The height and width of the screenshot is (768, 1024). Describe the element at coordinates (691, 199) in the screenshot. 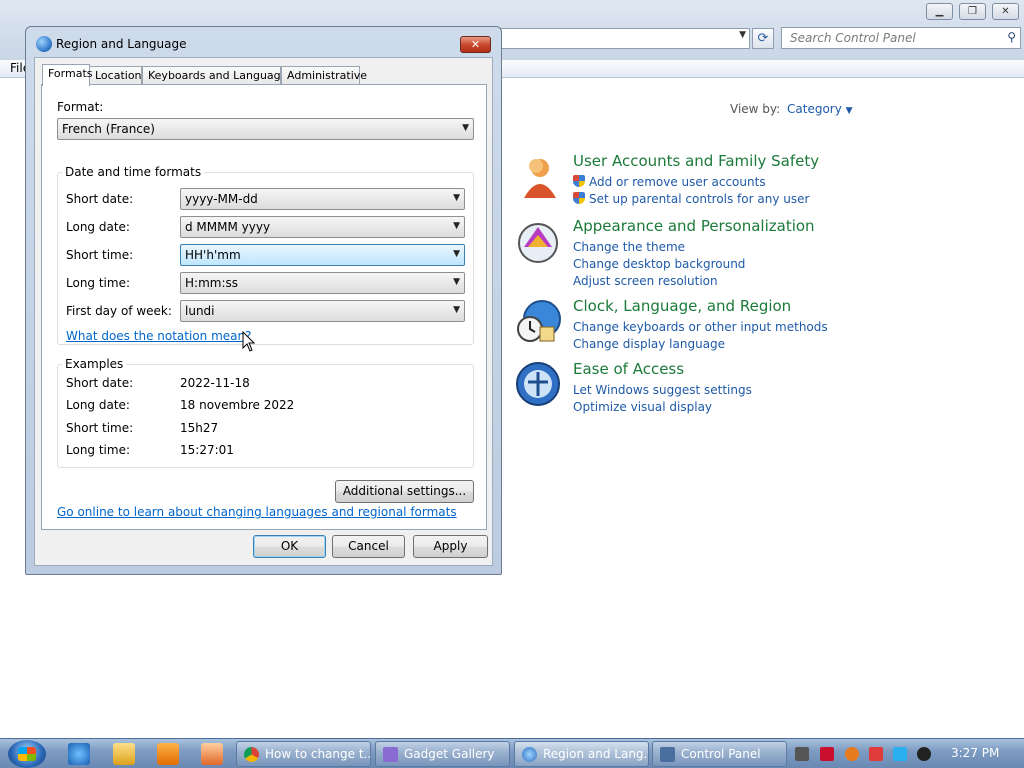

I see `link-parental-controls: Set up parental controls for any user` at that location.